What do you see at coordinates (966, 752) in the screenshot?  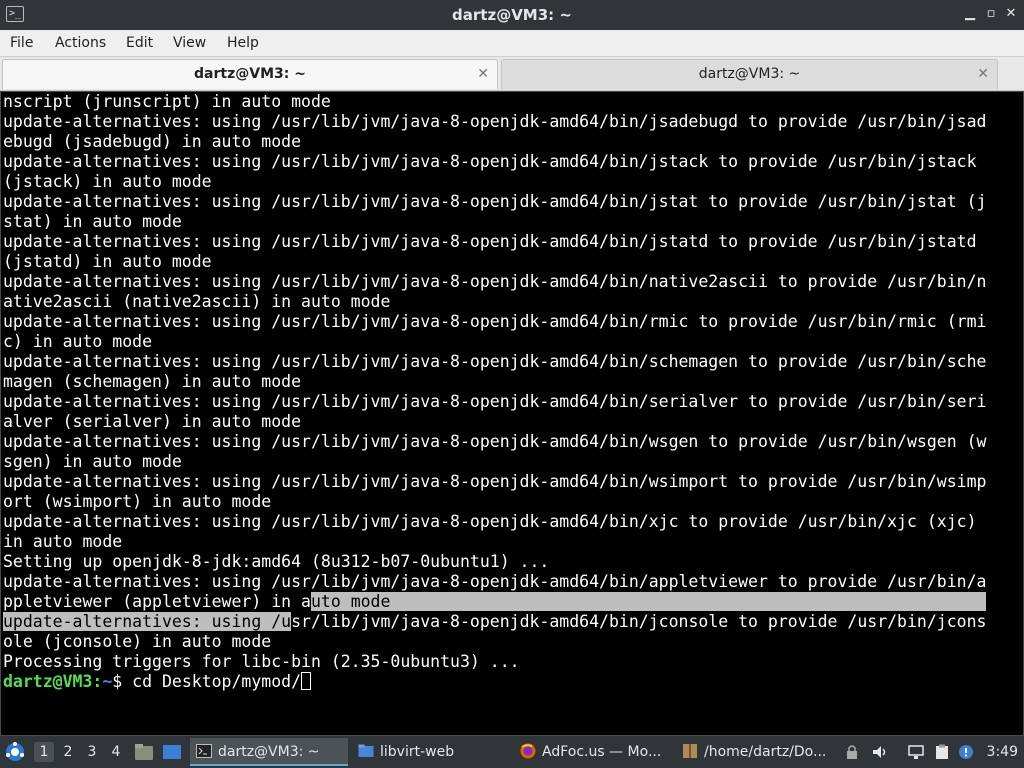 I see `notification-icon` at bounding box center [966, 752].